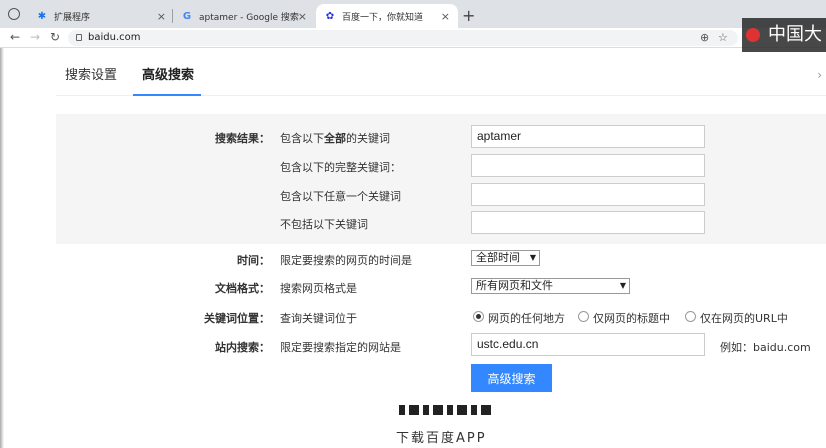 This screenshot has height=448, width=826. What do you see at coordinates (242, 288) in the screenshot?
I see `format-label: 文档格式：` at bounding box center [242, 288].